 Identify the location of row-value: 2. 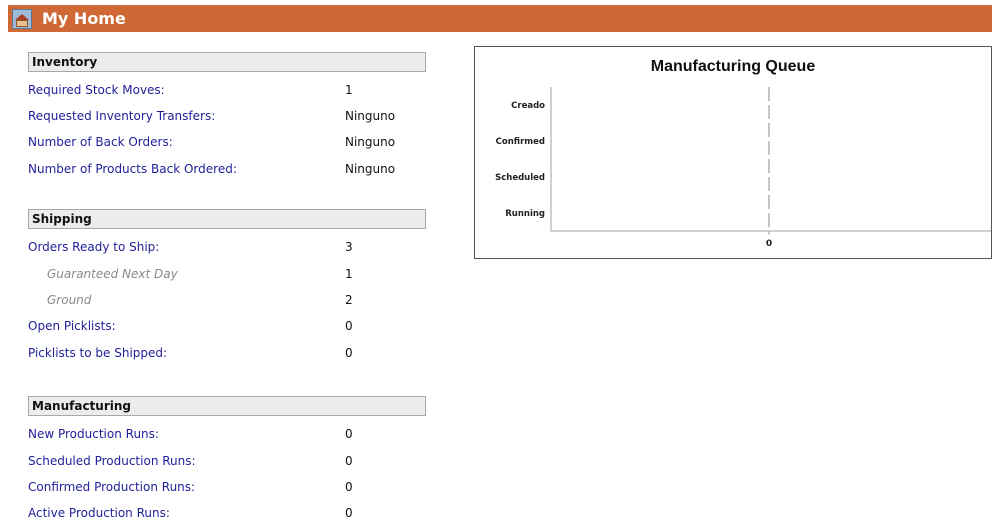
(349, 300).